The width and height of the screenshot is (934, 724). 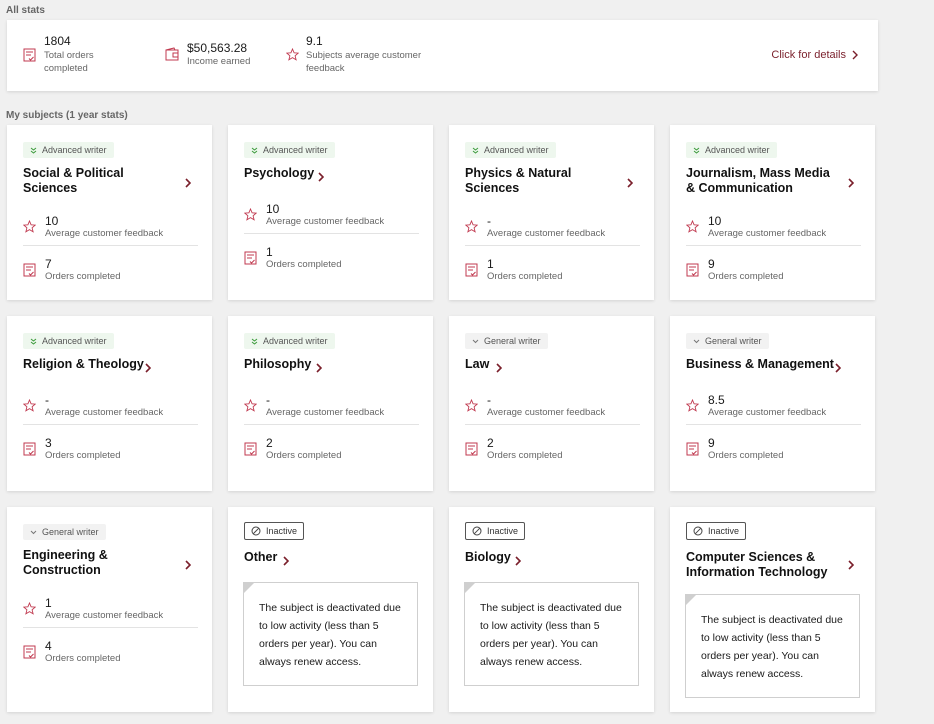 What do you see at coordinates (217, 48) in the screenshot?
I see `income-value: $50,563.28` at bounding box center [217, 48].